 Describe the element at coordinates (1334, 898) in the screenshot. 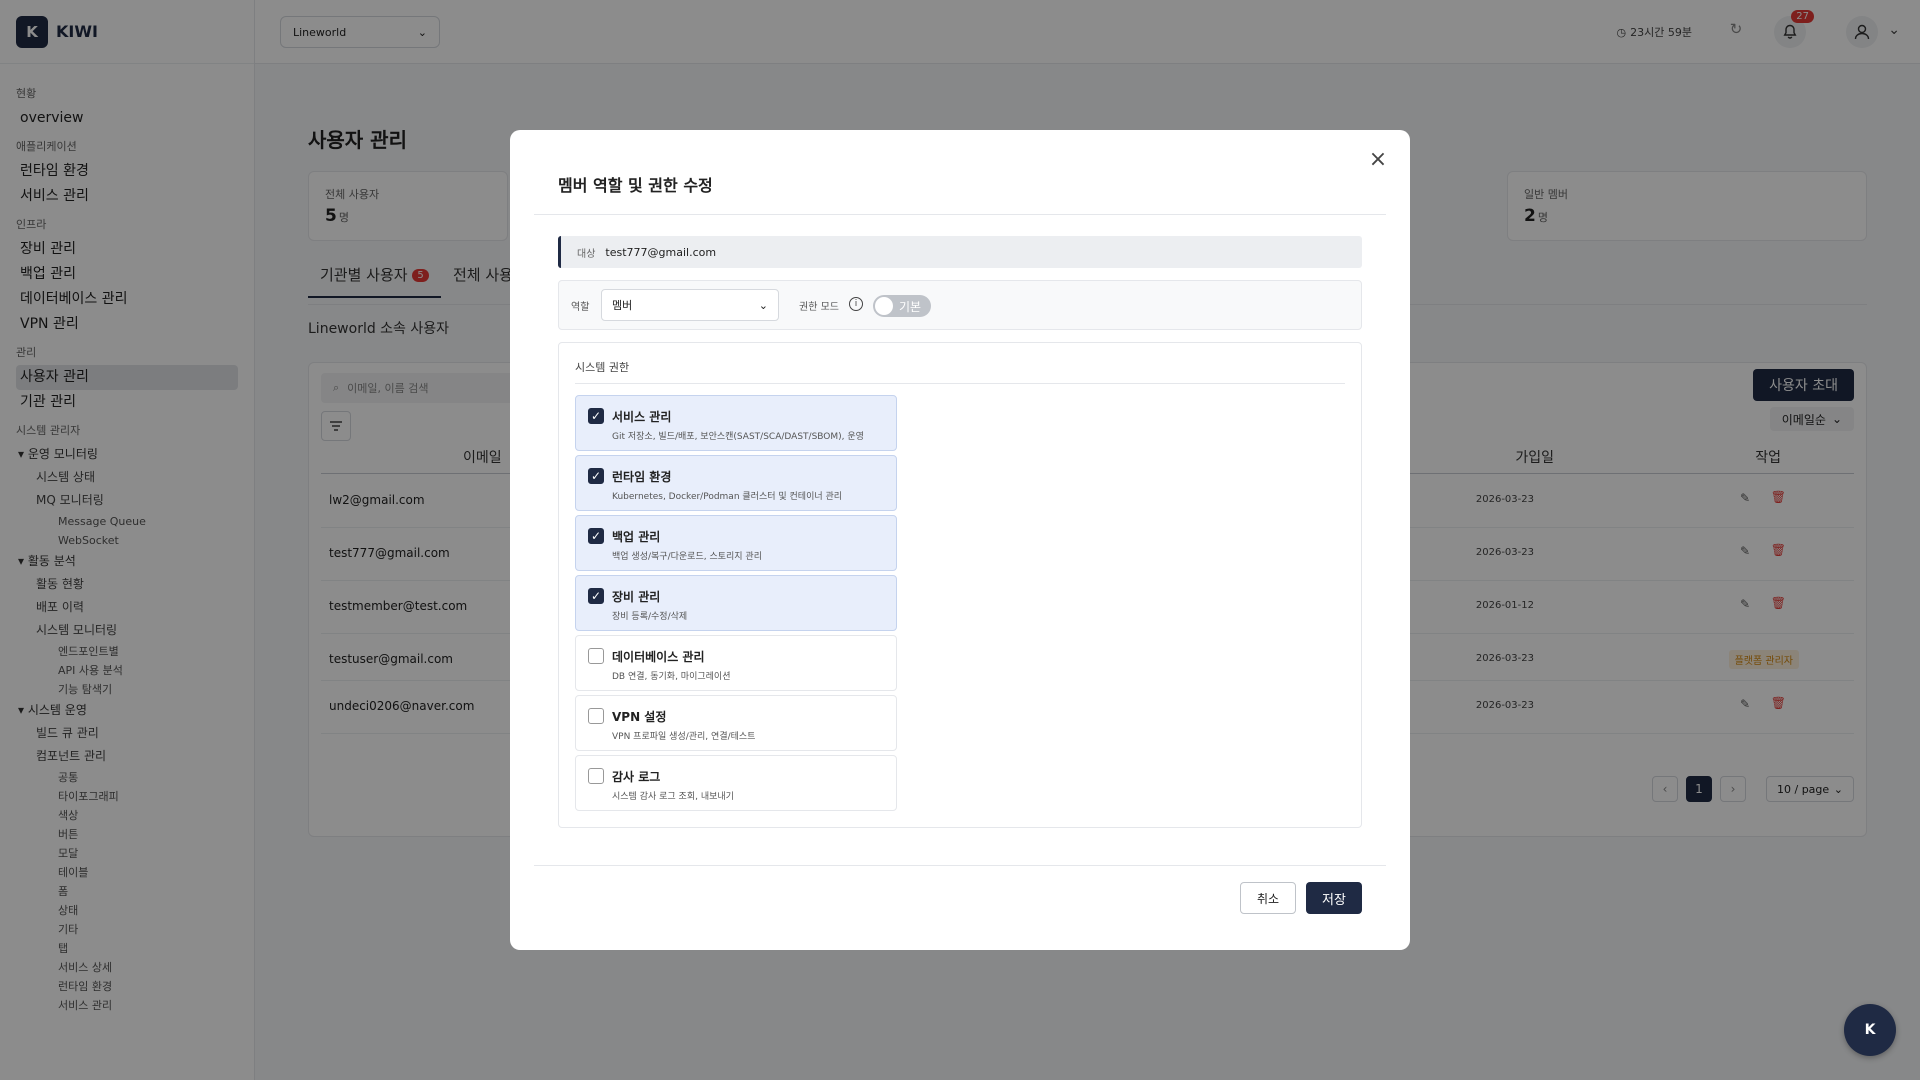

I see `save-button: 저장` at that location.